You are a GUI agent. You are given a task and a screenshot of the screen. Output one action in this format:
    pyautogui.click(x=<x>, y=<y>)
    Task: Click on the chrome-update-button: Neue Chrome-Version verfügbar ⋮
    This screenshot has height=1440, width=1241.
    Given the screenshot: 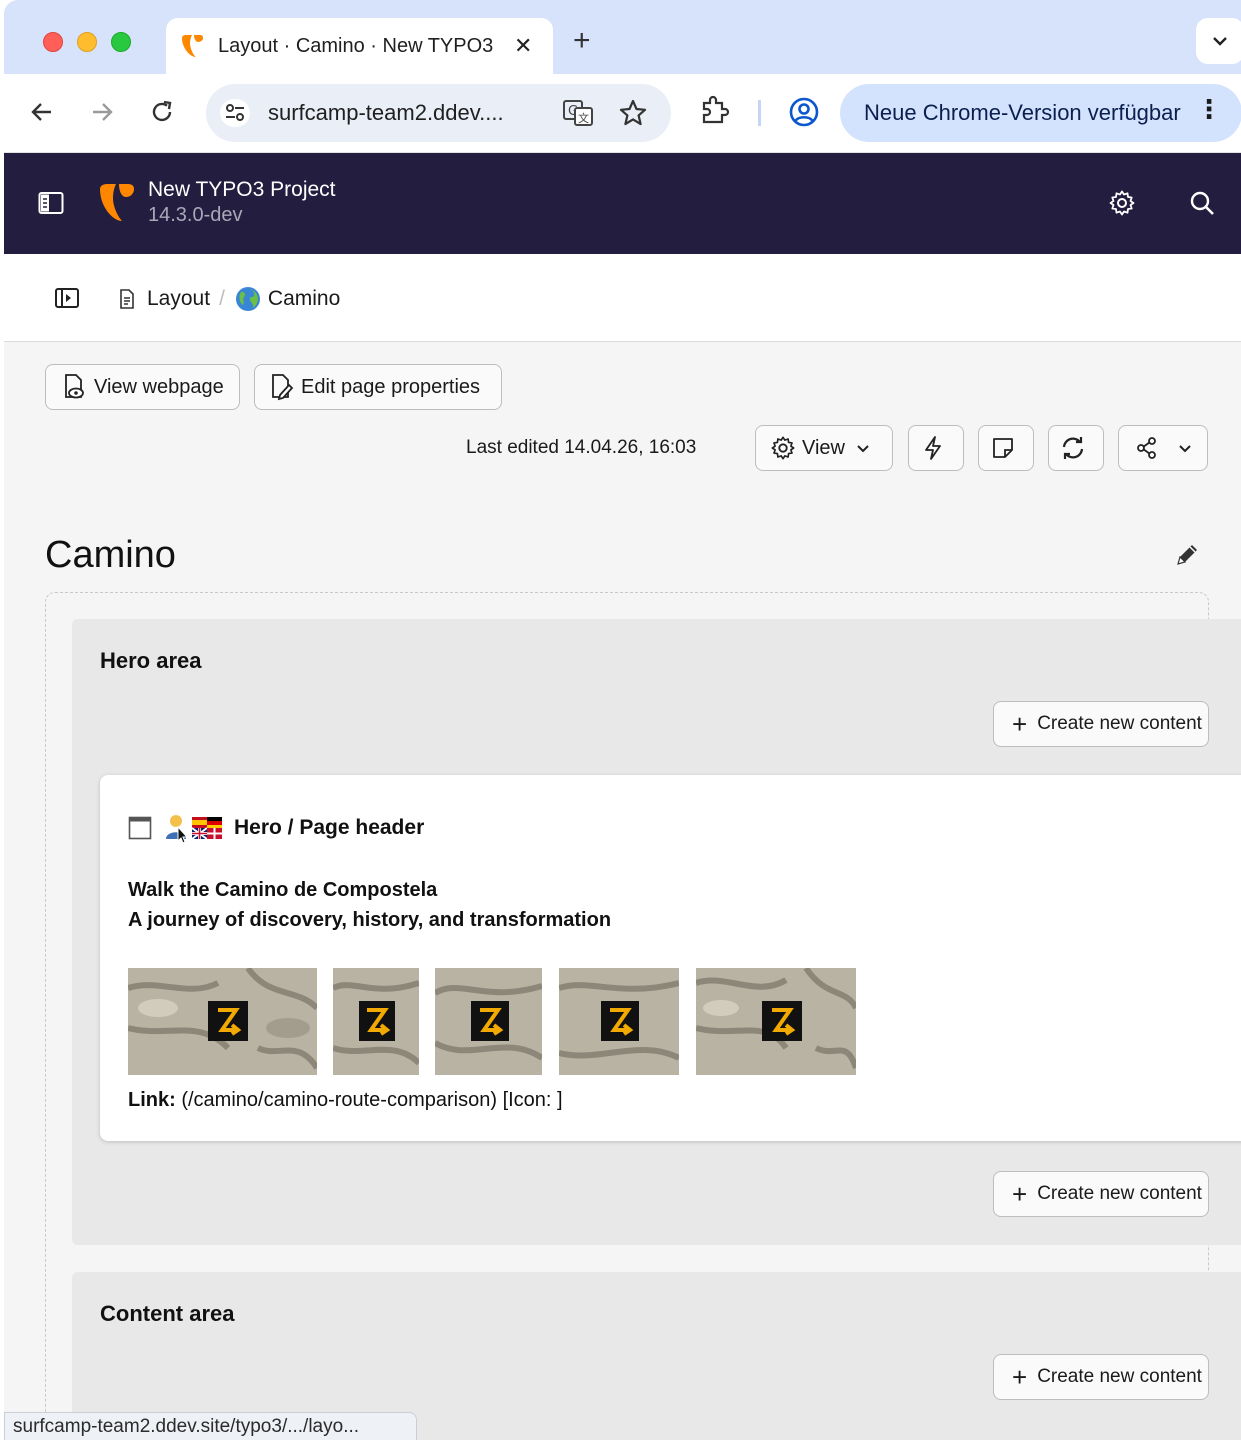 What is the action you would take?
    pyautogui.click(x=1040, y=113)
    